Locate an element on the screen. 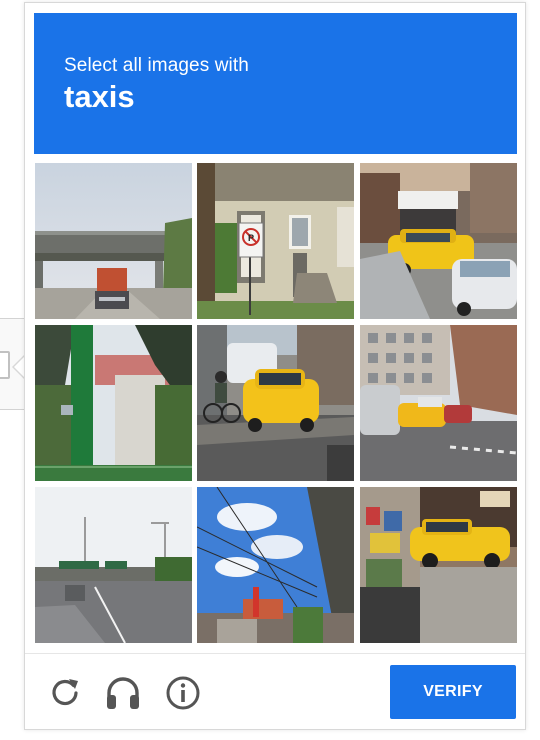 Image resolution: width=540 pixels, height=740 pixels. tile-taxi-cyclist is located at coordinates (275, 403).